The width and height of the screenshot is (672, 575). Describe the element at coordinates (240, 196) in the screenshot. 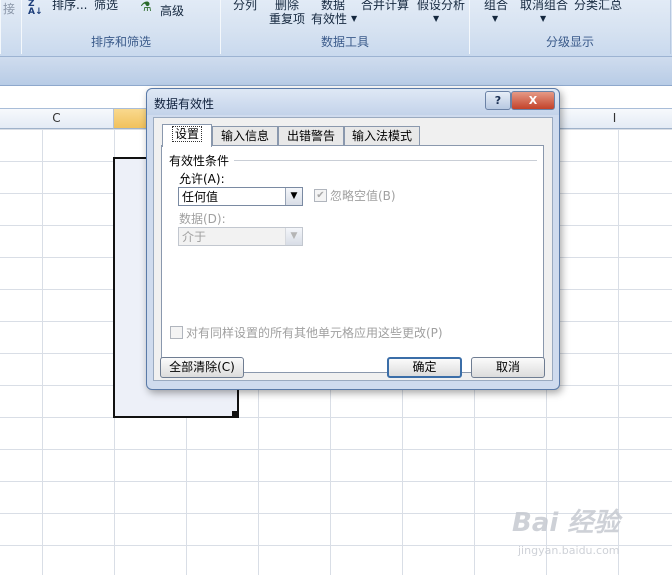

I see `allow-select: 任何值 ▼` at that location.